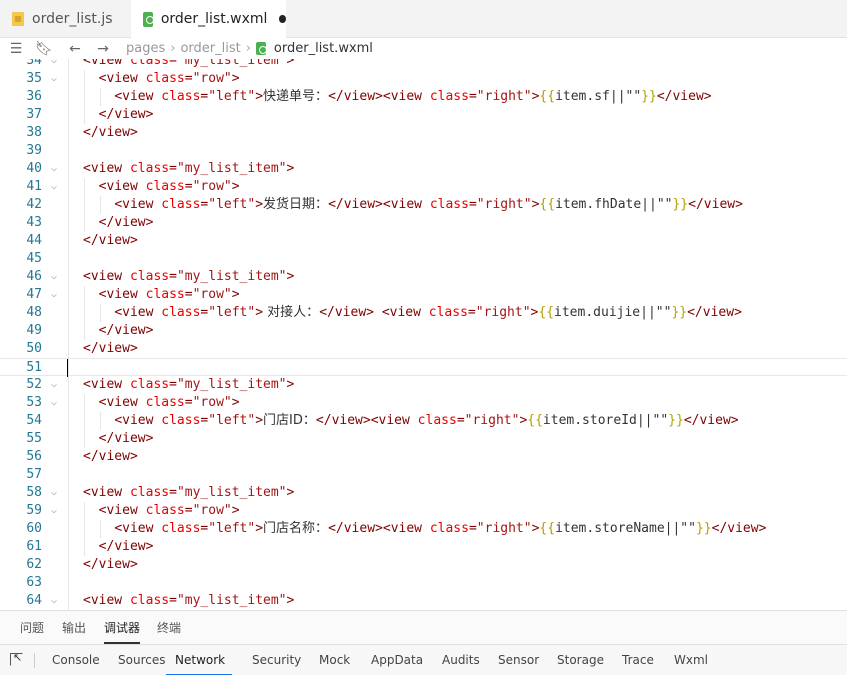  What do you see at coordinates (34, 492) in the screenshot?
I see `line-number: 58` at bounding box center [34, 492].